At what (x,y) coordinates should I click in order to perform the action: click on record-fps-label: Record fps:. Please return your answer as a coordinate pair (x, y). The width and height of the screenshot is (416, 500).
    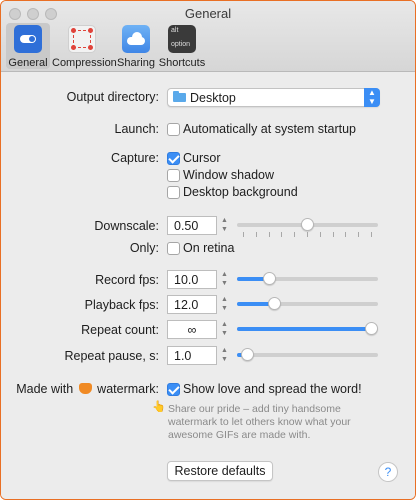
    Looking at the image, I should click on (127, 280).